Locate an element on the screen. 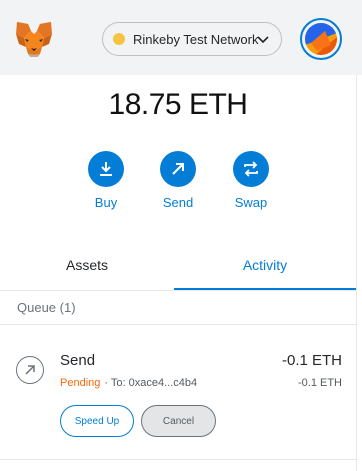 This screenshot has width=362, height=471. buy-label: Buy is located at coordinates (106, 202).